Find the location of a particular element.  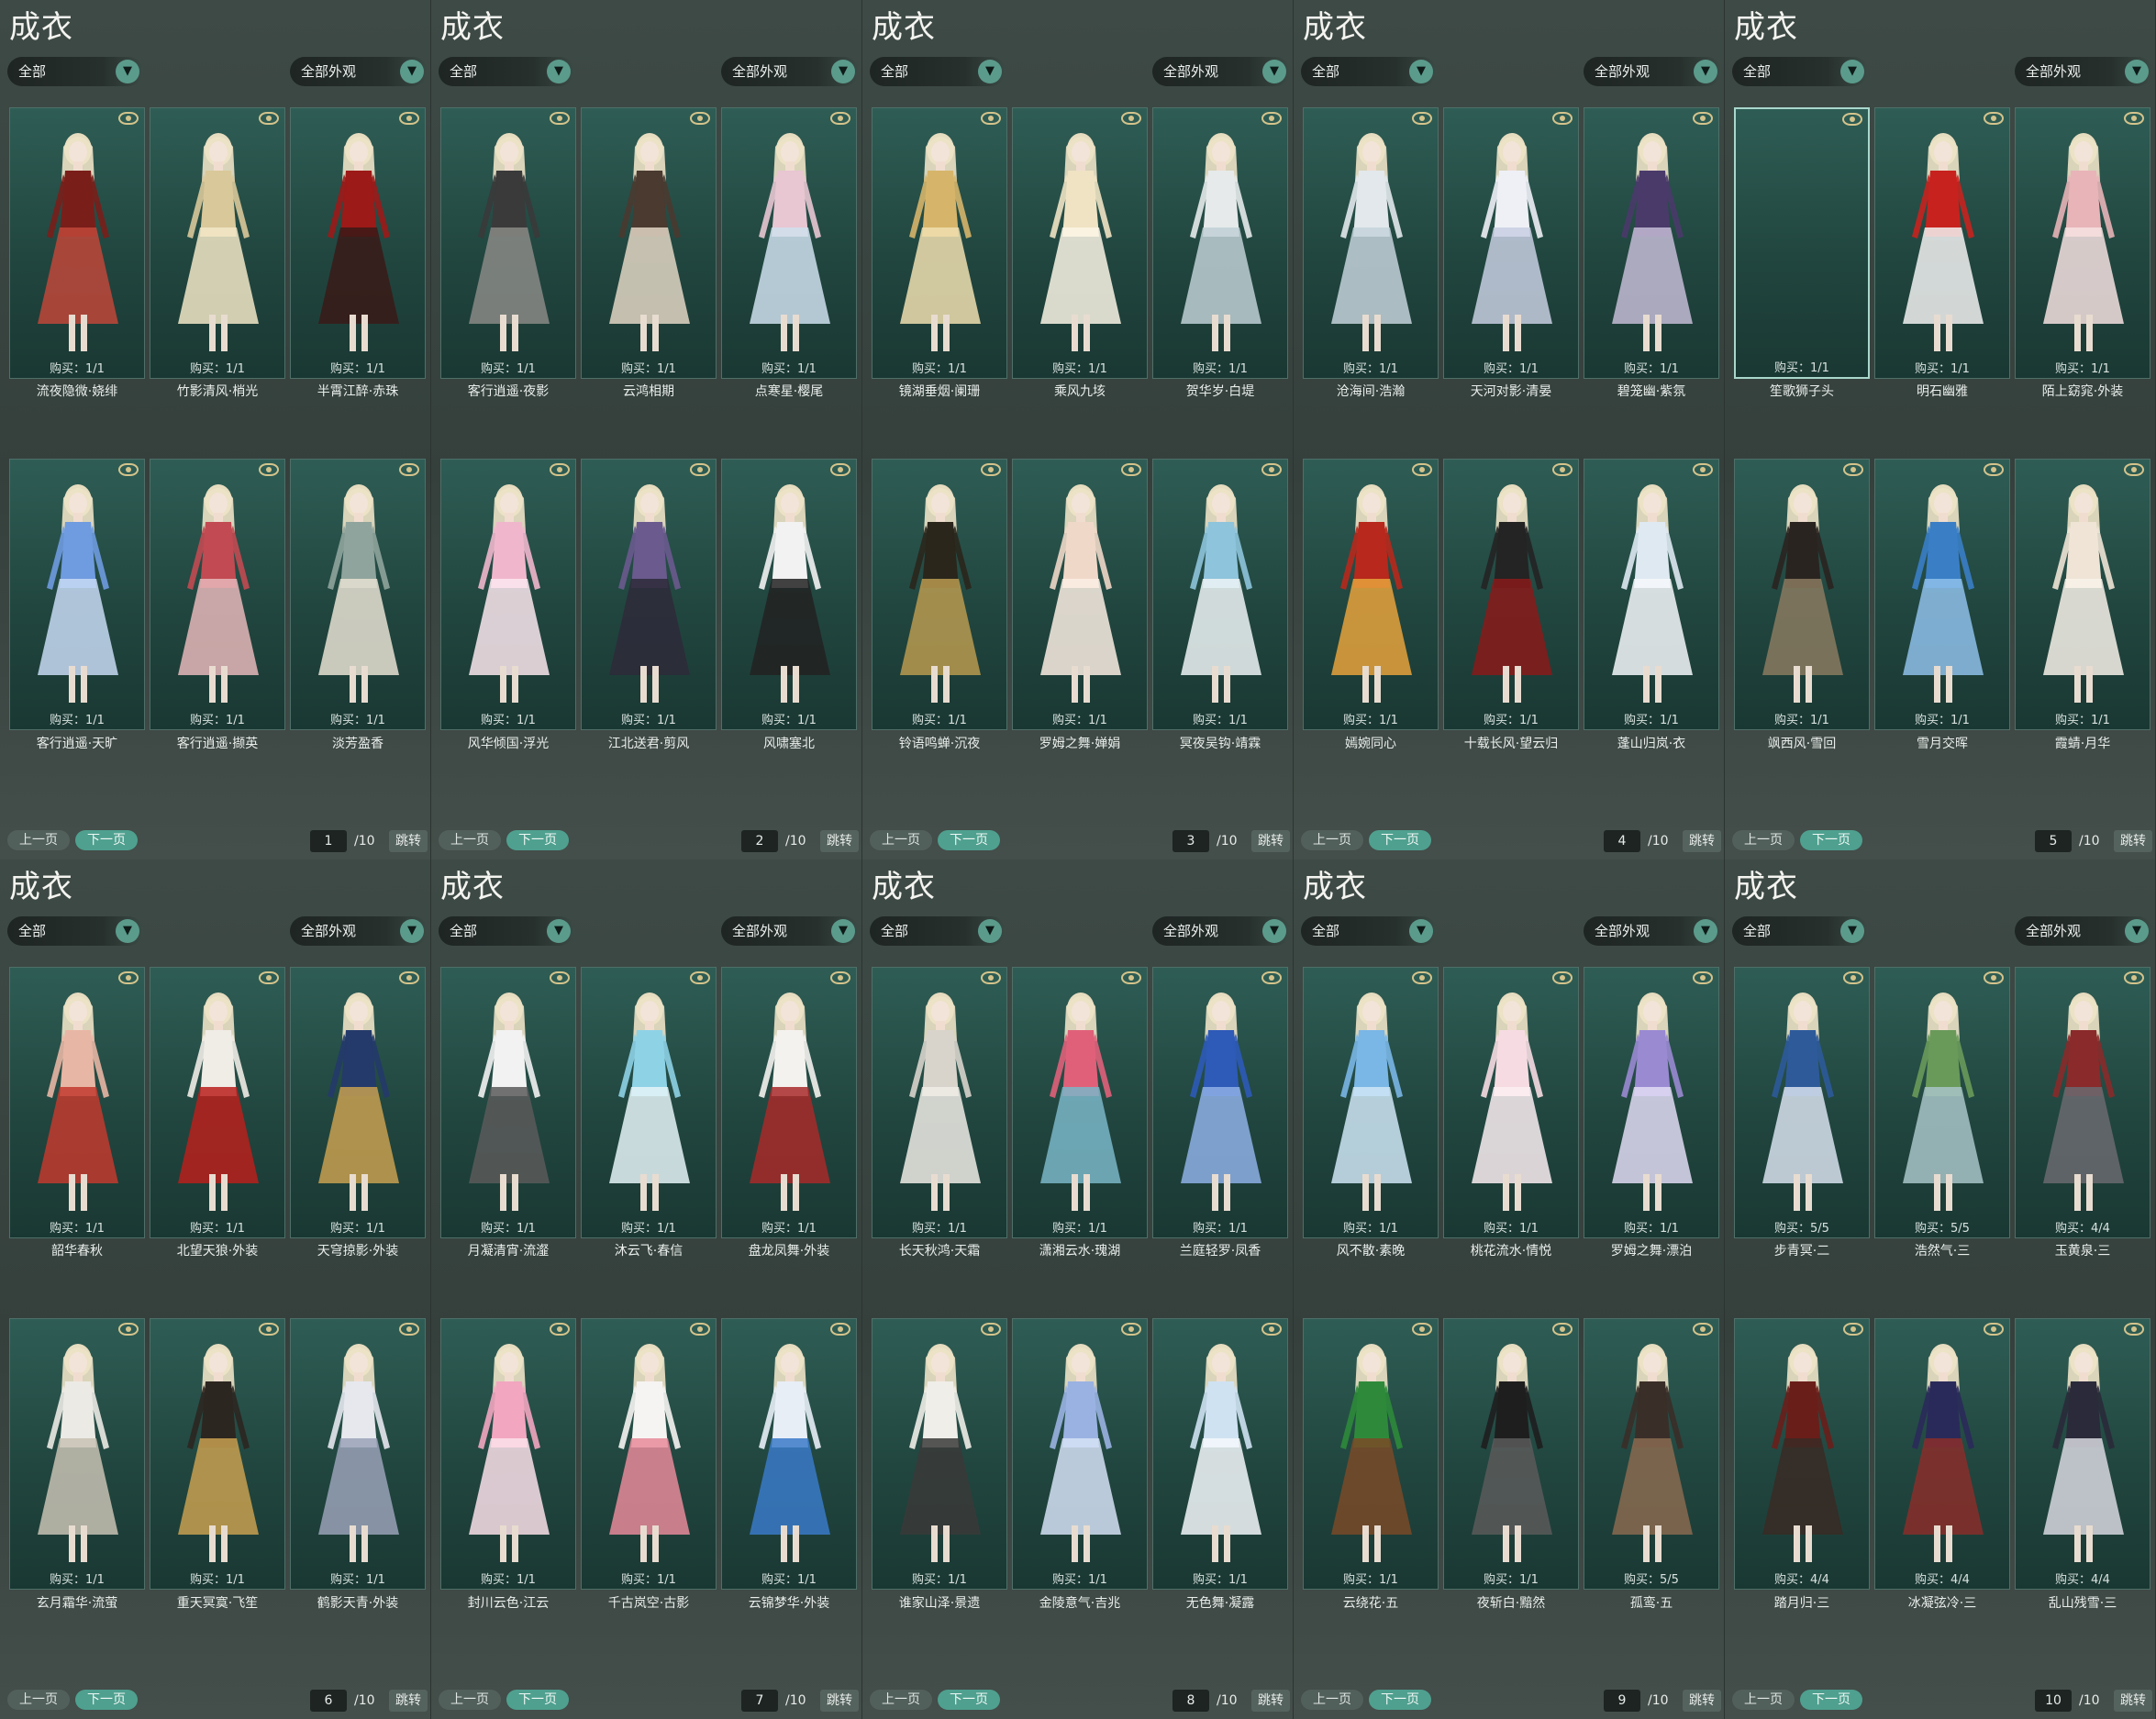

outfit-card: 购买：5/5 is located at coordinates (1942, 1102).